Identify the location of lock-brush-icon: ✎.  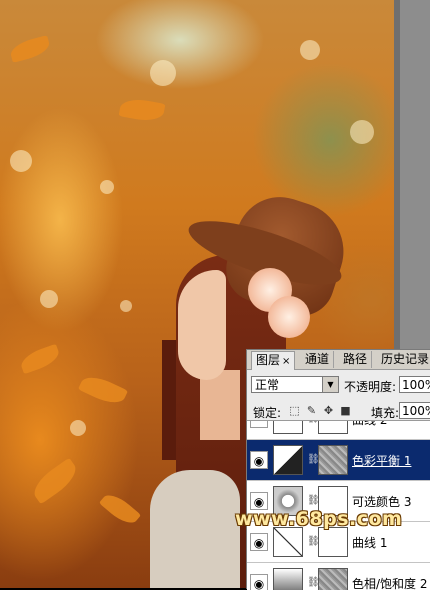
(311, 410).